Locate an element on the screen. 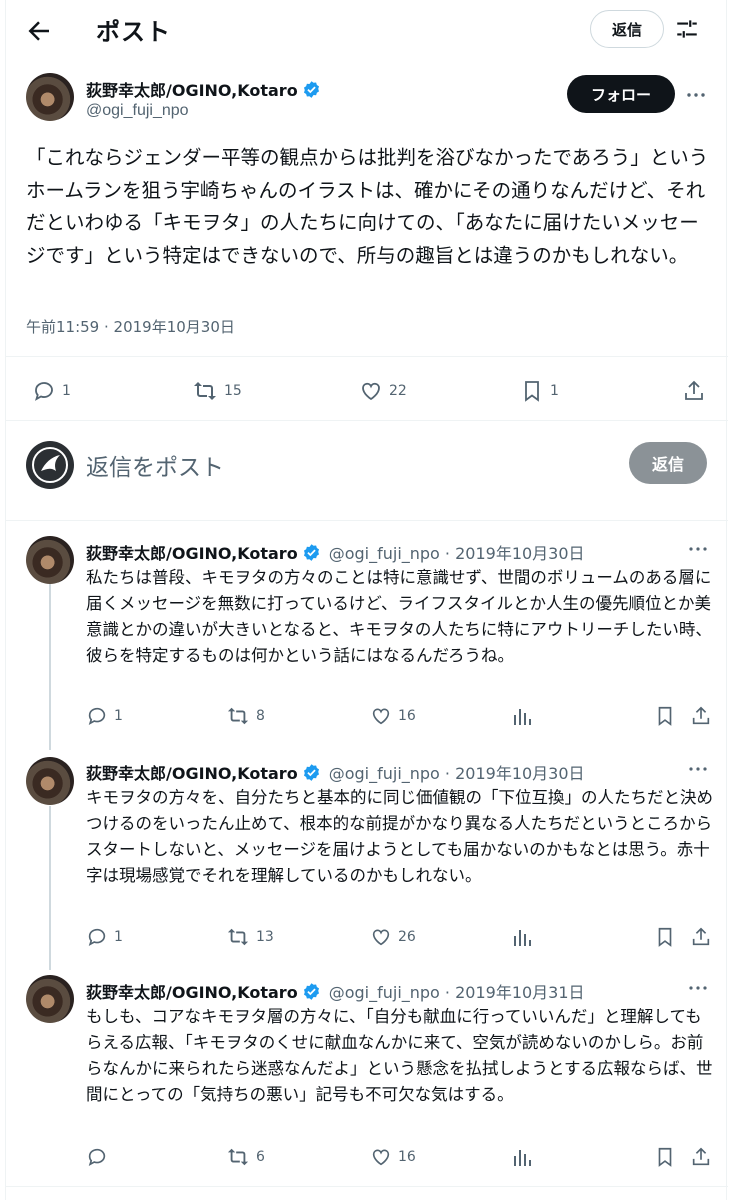 Image resolution: width=739 pixels, height=1200 pixels. like-action: 22 is located at coordinates (383, 391).